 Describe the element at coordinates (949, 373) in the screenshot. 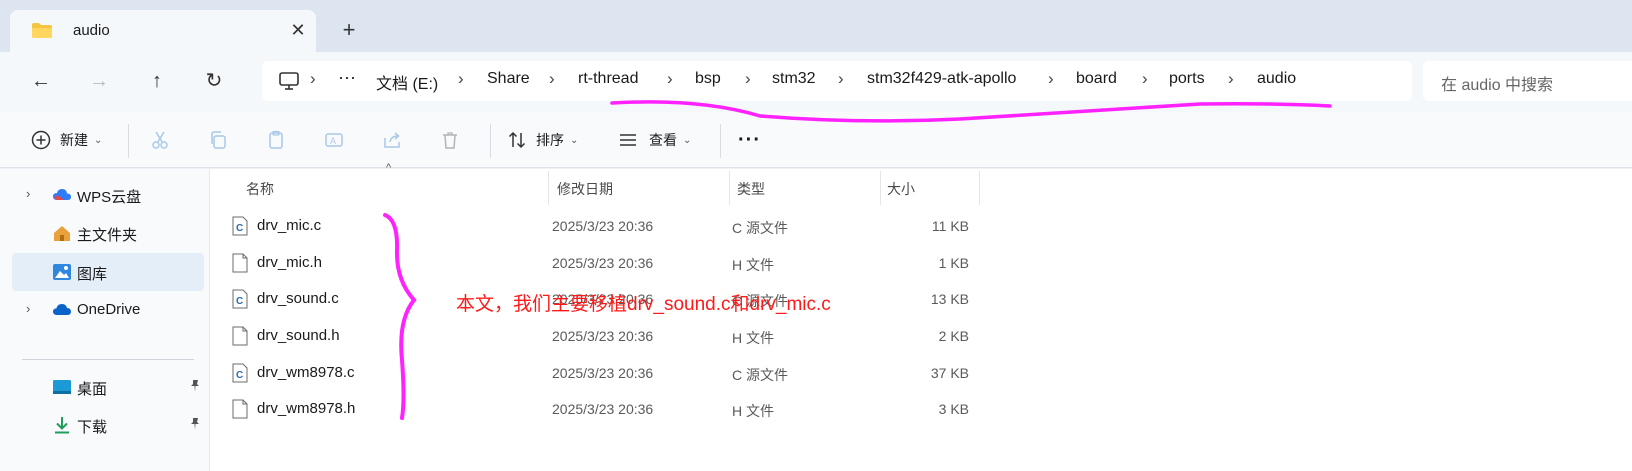

I see `file-size: 37 KB` at that location.